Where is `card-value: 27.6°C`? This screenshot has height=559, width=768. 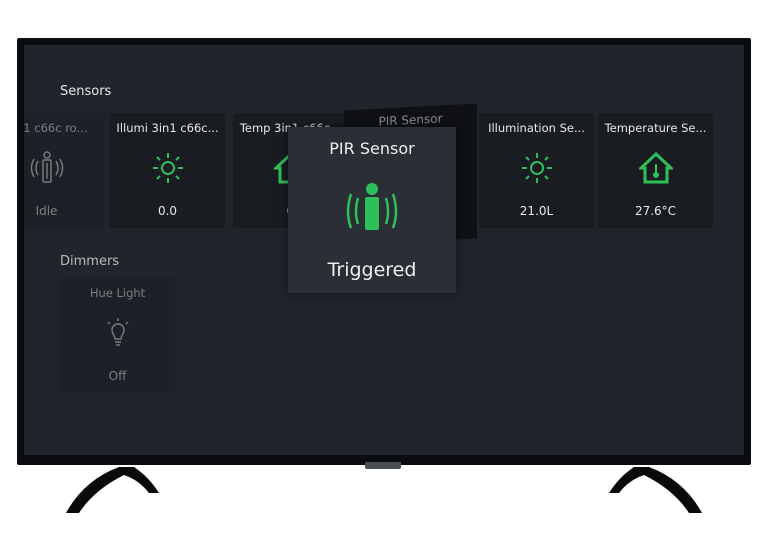
card-value: 27.6°C is located at coordinates (655, 211).